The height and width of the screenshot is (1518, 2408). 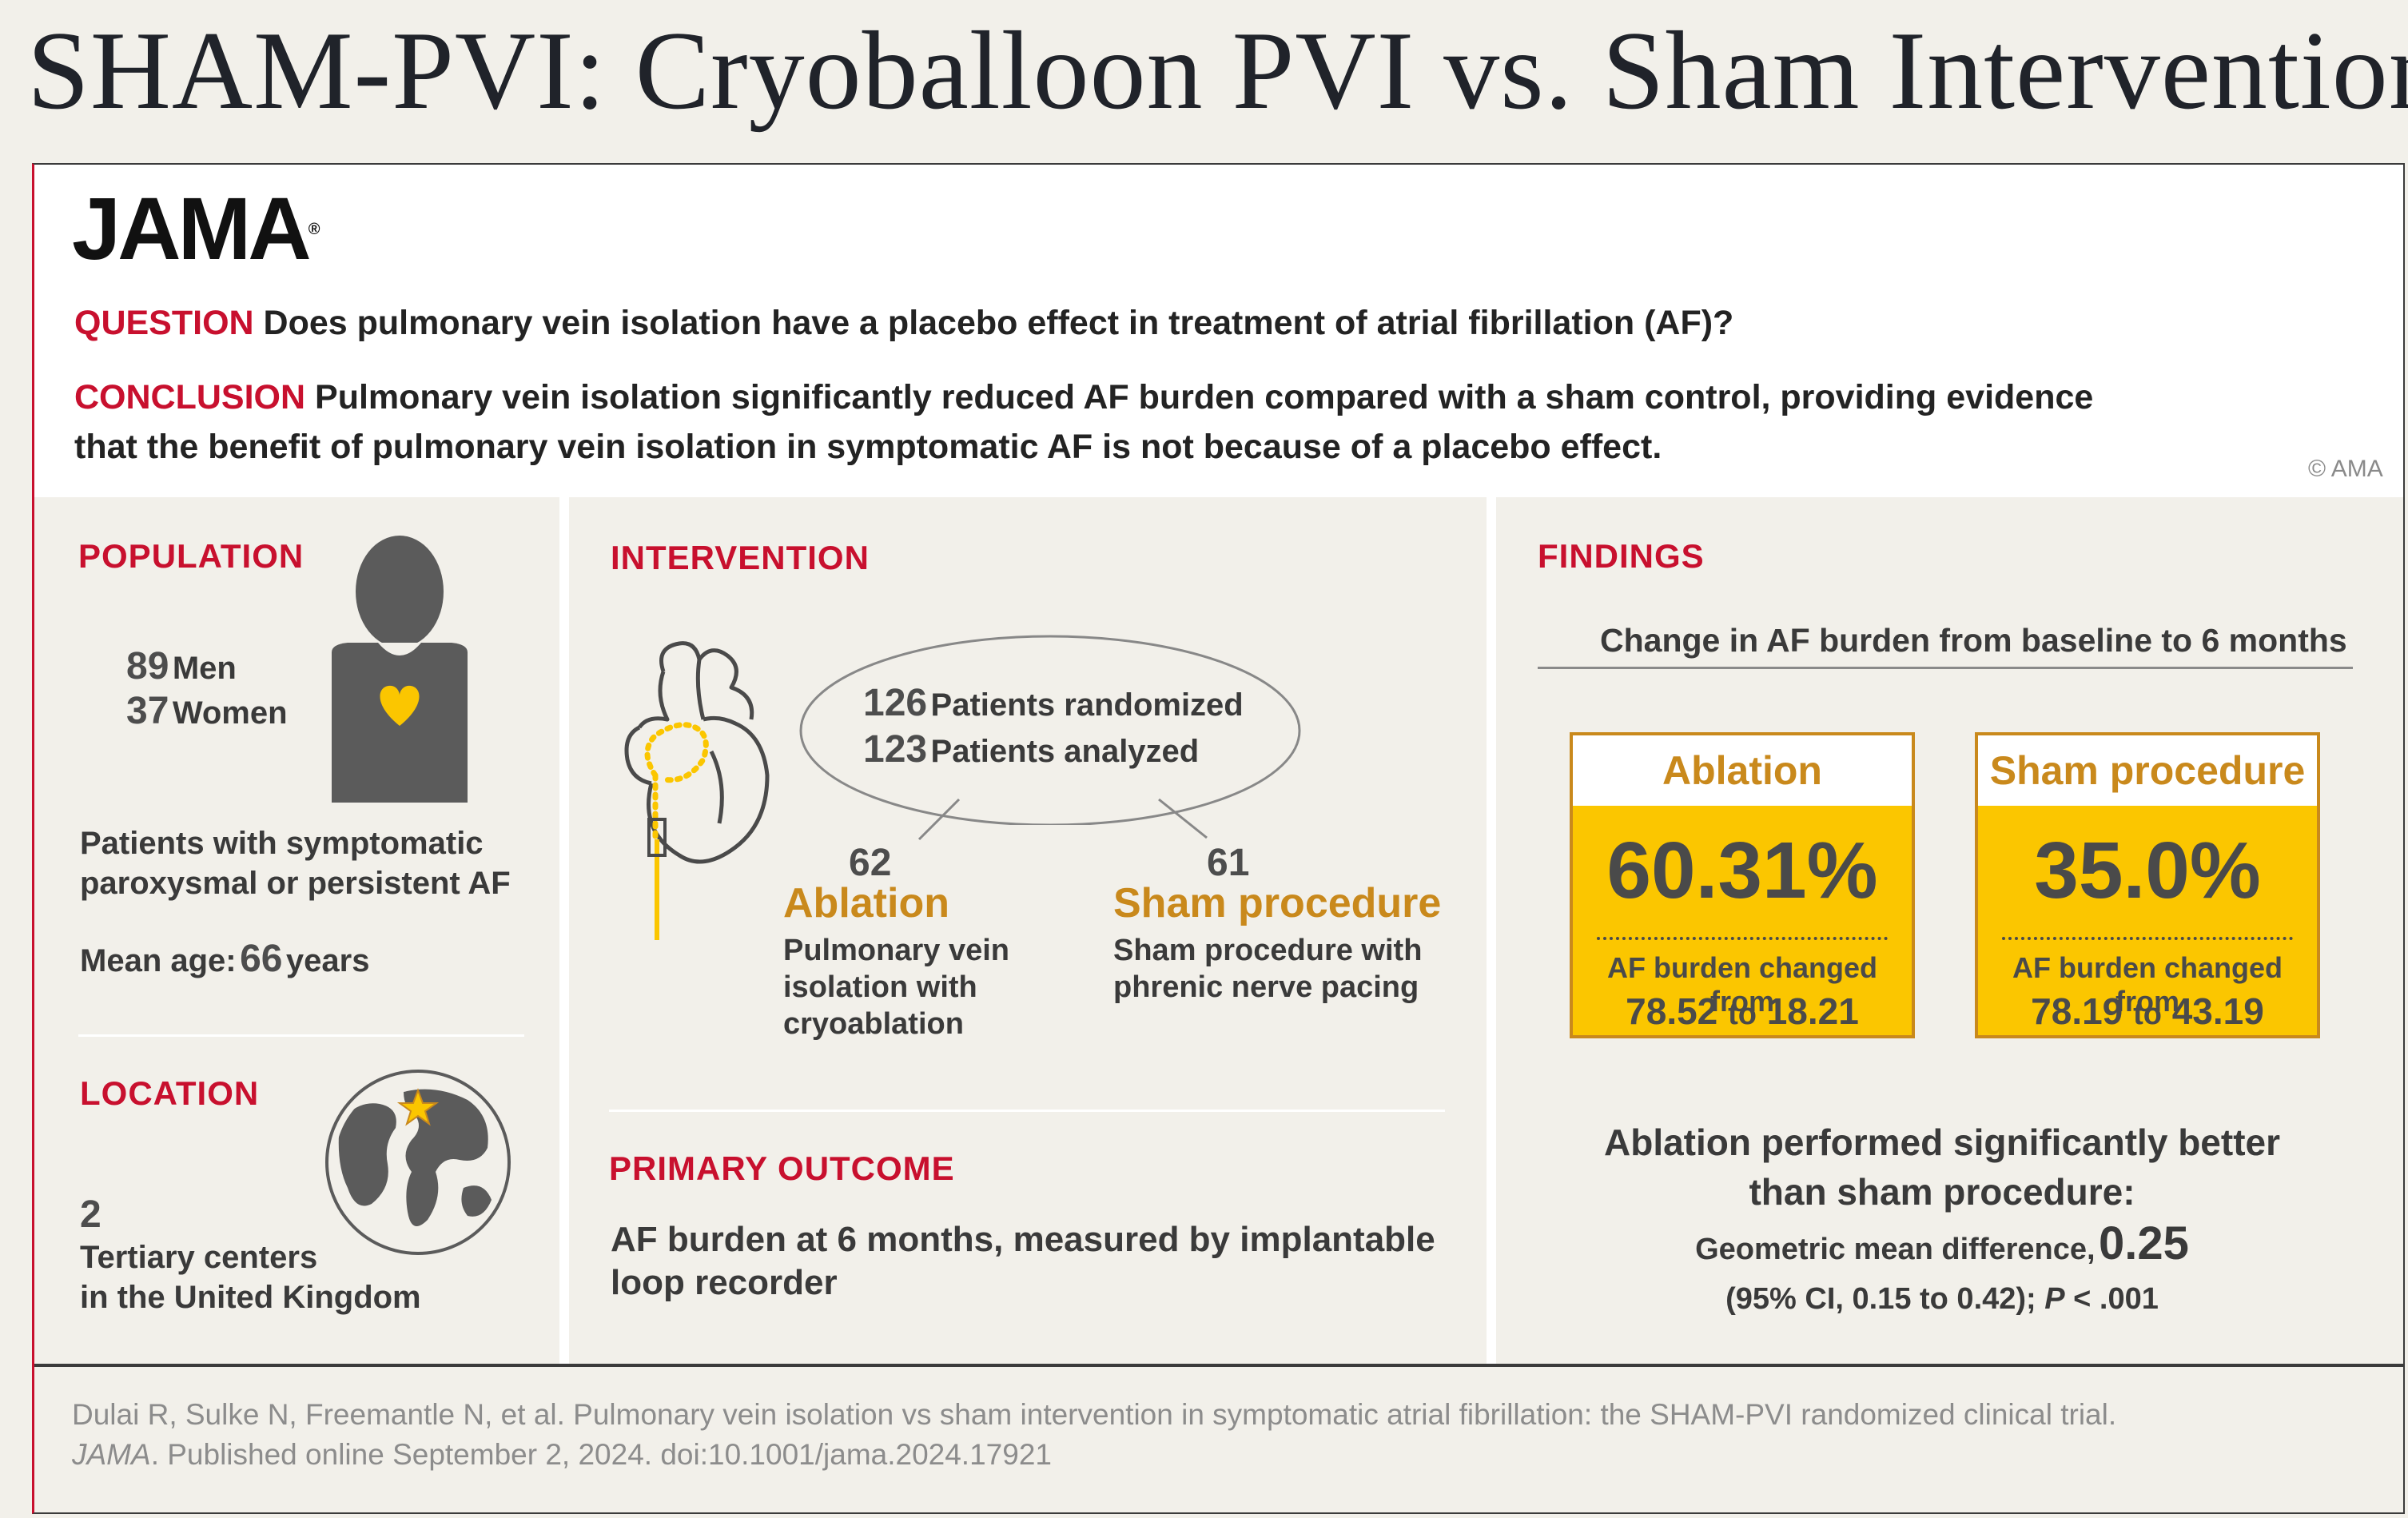 I want to click on heart-catheter-icon, so click(x=697, y=790).